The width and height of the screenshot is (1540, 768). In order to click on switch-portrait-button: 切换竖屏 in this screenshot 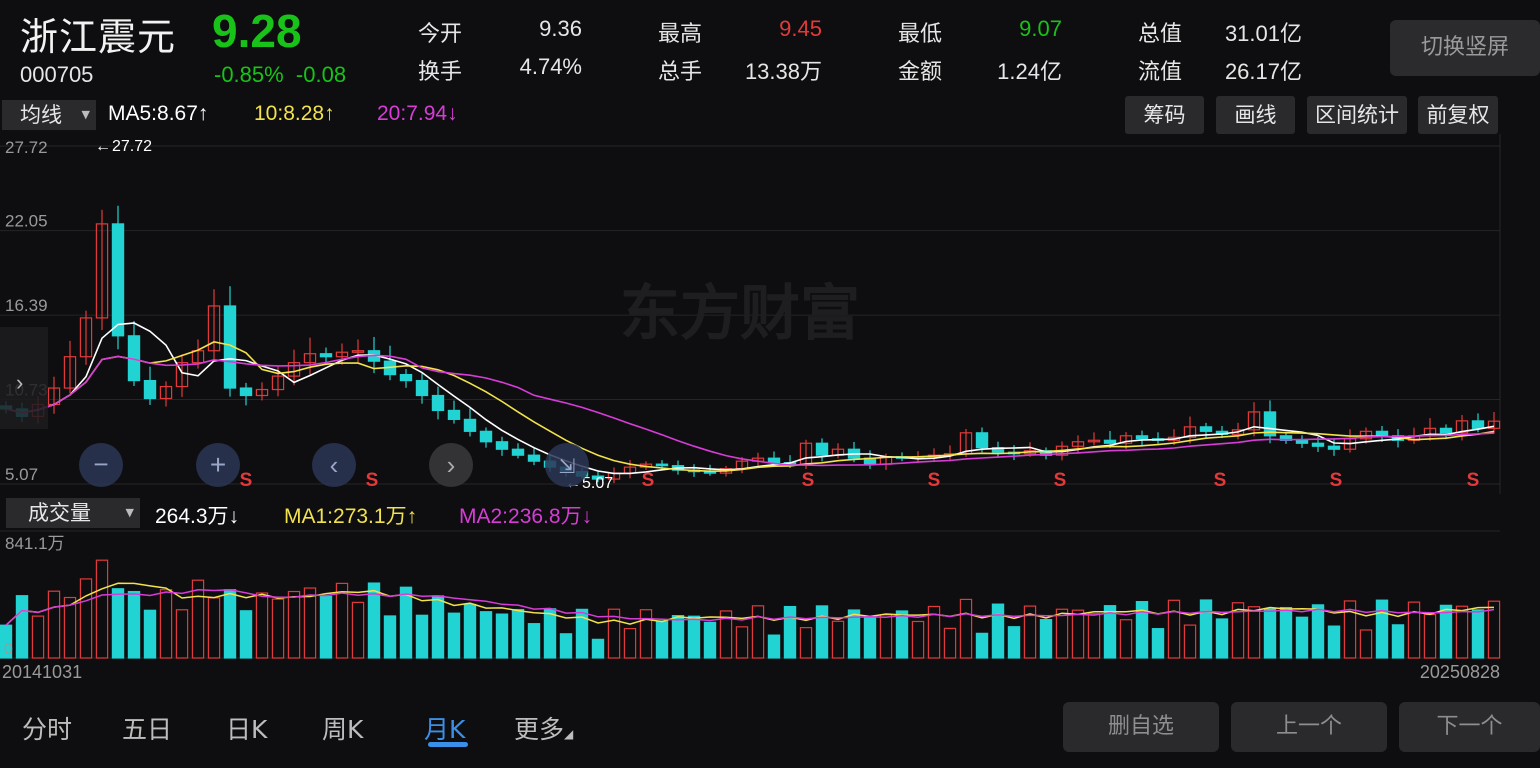, I will do `click(1465, 48)`.